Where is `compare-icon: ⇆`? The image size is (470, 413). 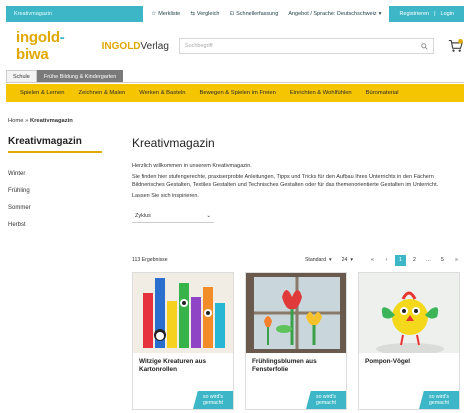 compare-icon: ⇆ is located at coordinates (192, 14).